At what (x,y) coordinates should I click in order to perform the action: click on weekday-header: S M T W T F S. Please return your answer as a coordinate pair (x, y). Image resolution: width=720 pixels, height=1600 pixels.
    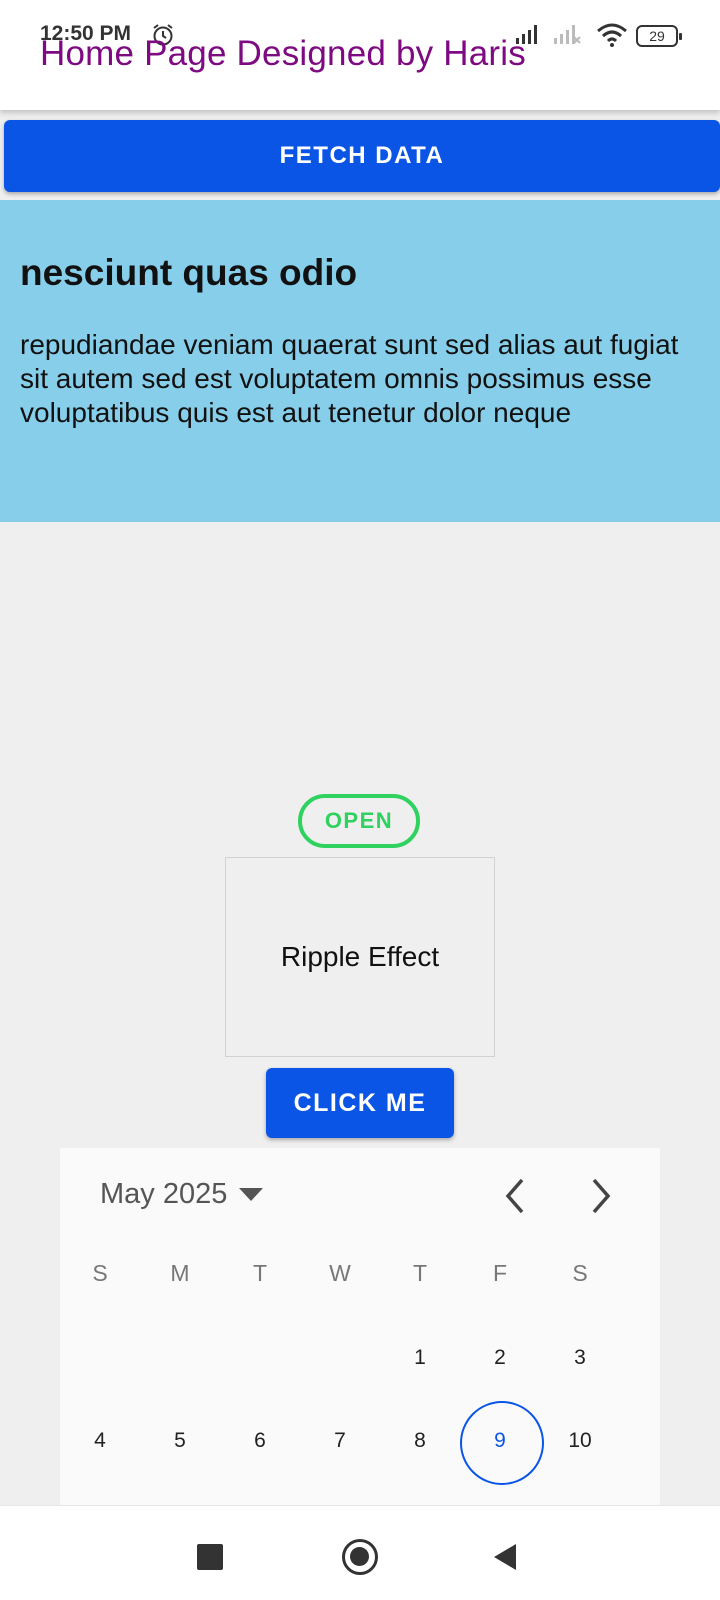
    Looking at the image, I should click on (360, 1273).